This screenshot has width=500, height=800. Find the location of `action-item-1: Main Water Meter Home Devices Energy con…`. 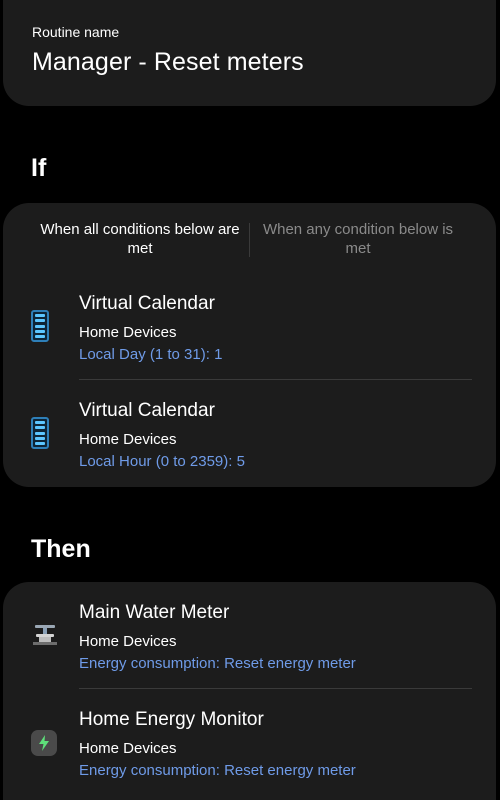

action-item-1: Main Water Meter Home Devices Energy con… is located at coordinates (249, 652).